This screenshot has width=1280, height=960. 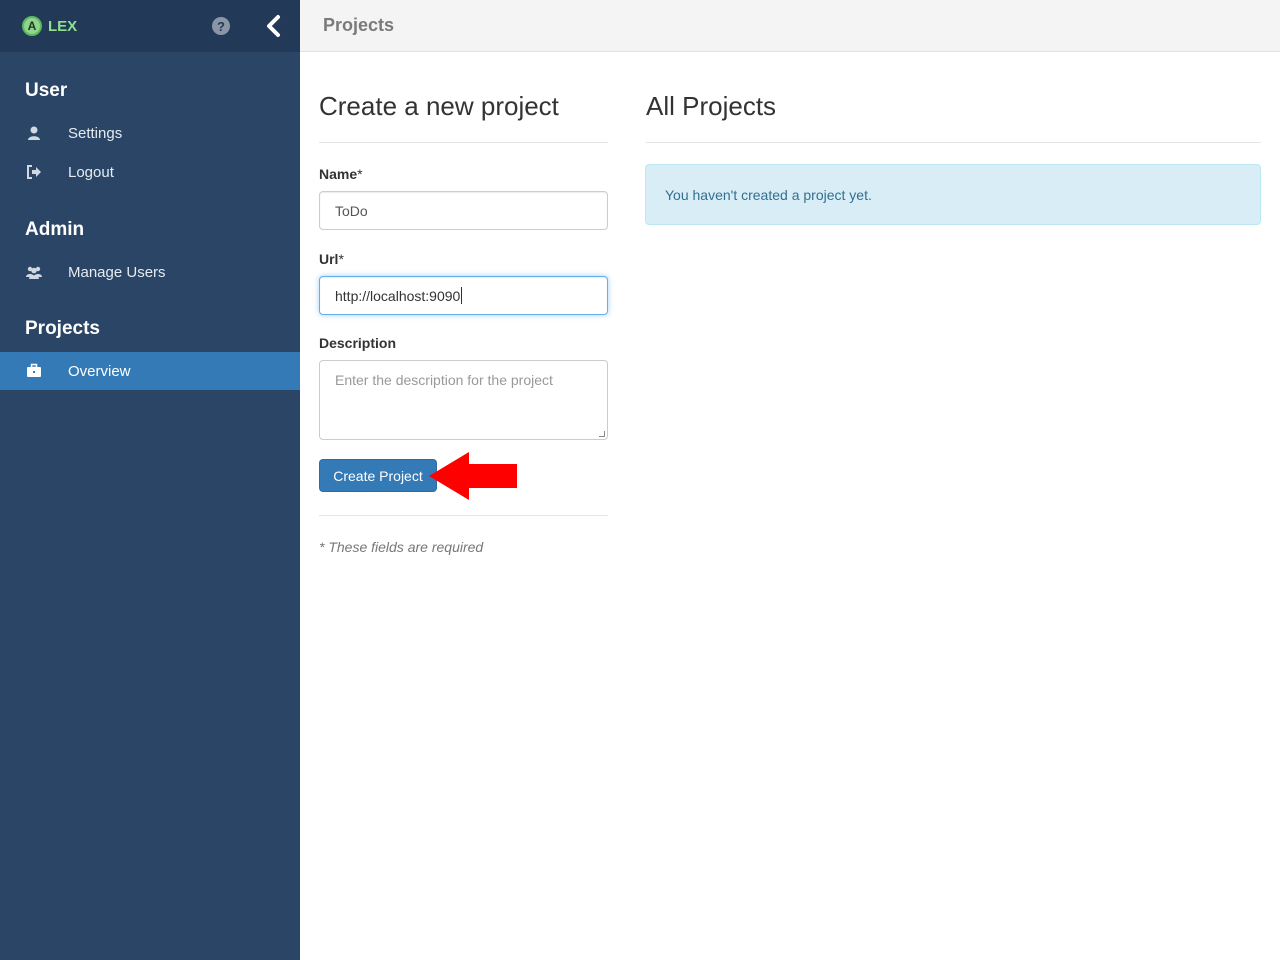 I want to click on empty-projects-message: You haven't created a project yet., so click(x=768, y=194).